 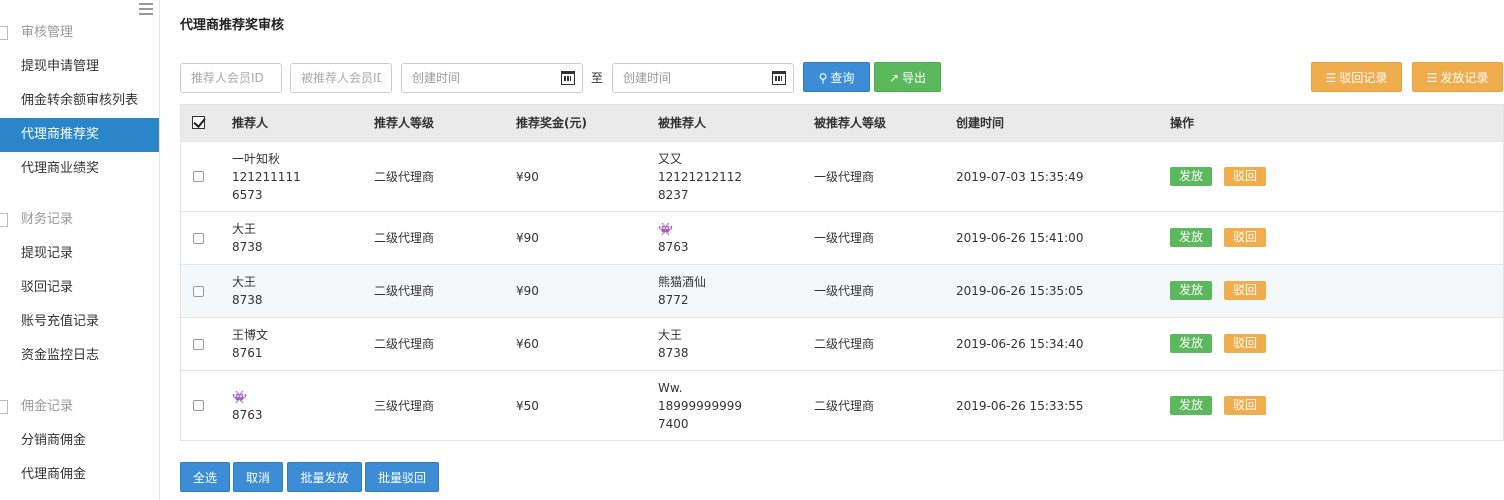 What do you see at coordinates (1356, 77) in the screenshot?
I see `reject-records-button: ☰ 驳回记录` at bounding box center [1356, 77].